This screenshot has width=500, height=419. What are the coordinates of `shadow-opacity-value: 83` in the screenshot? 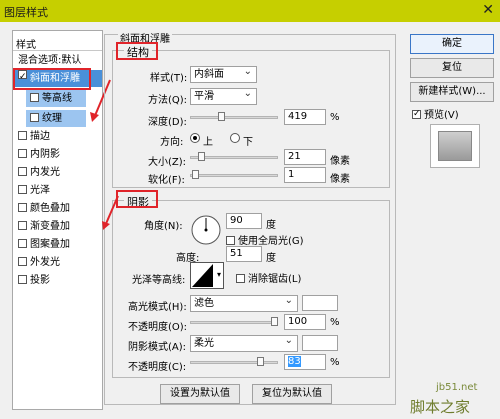 It's located at (294, 361).